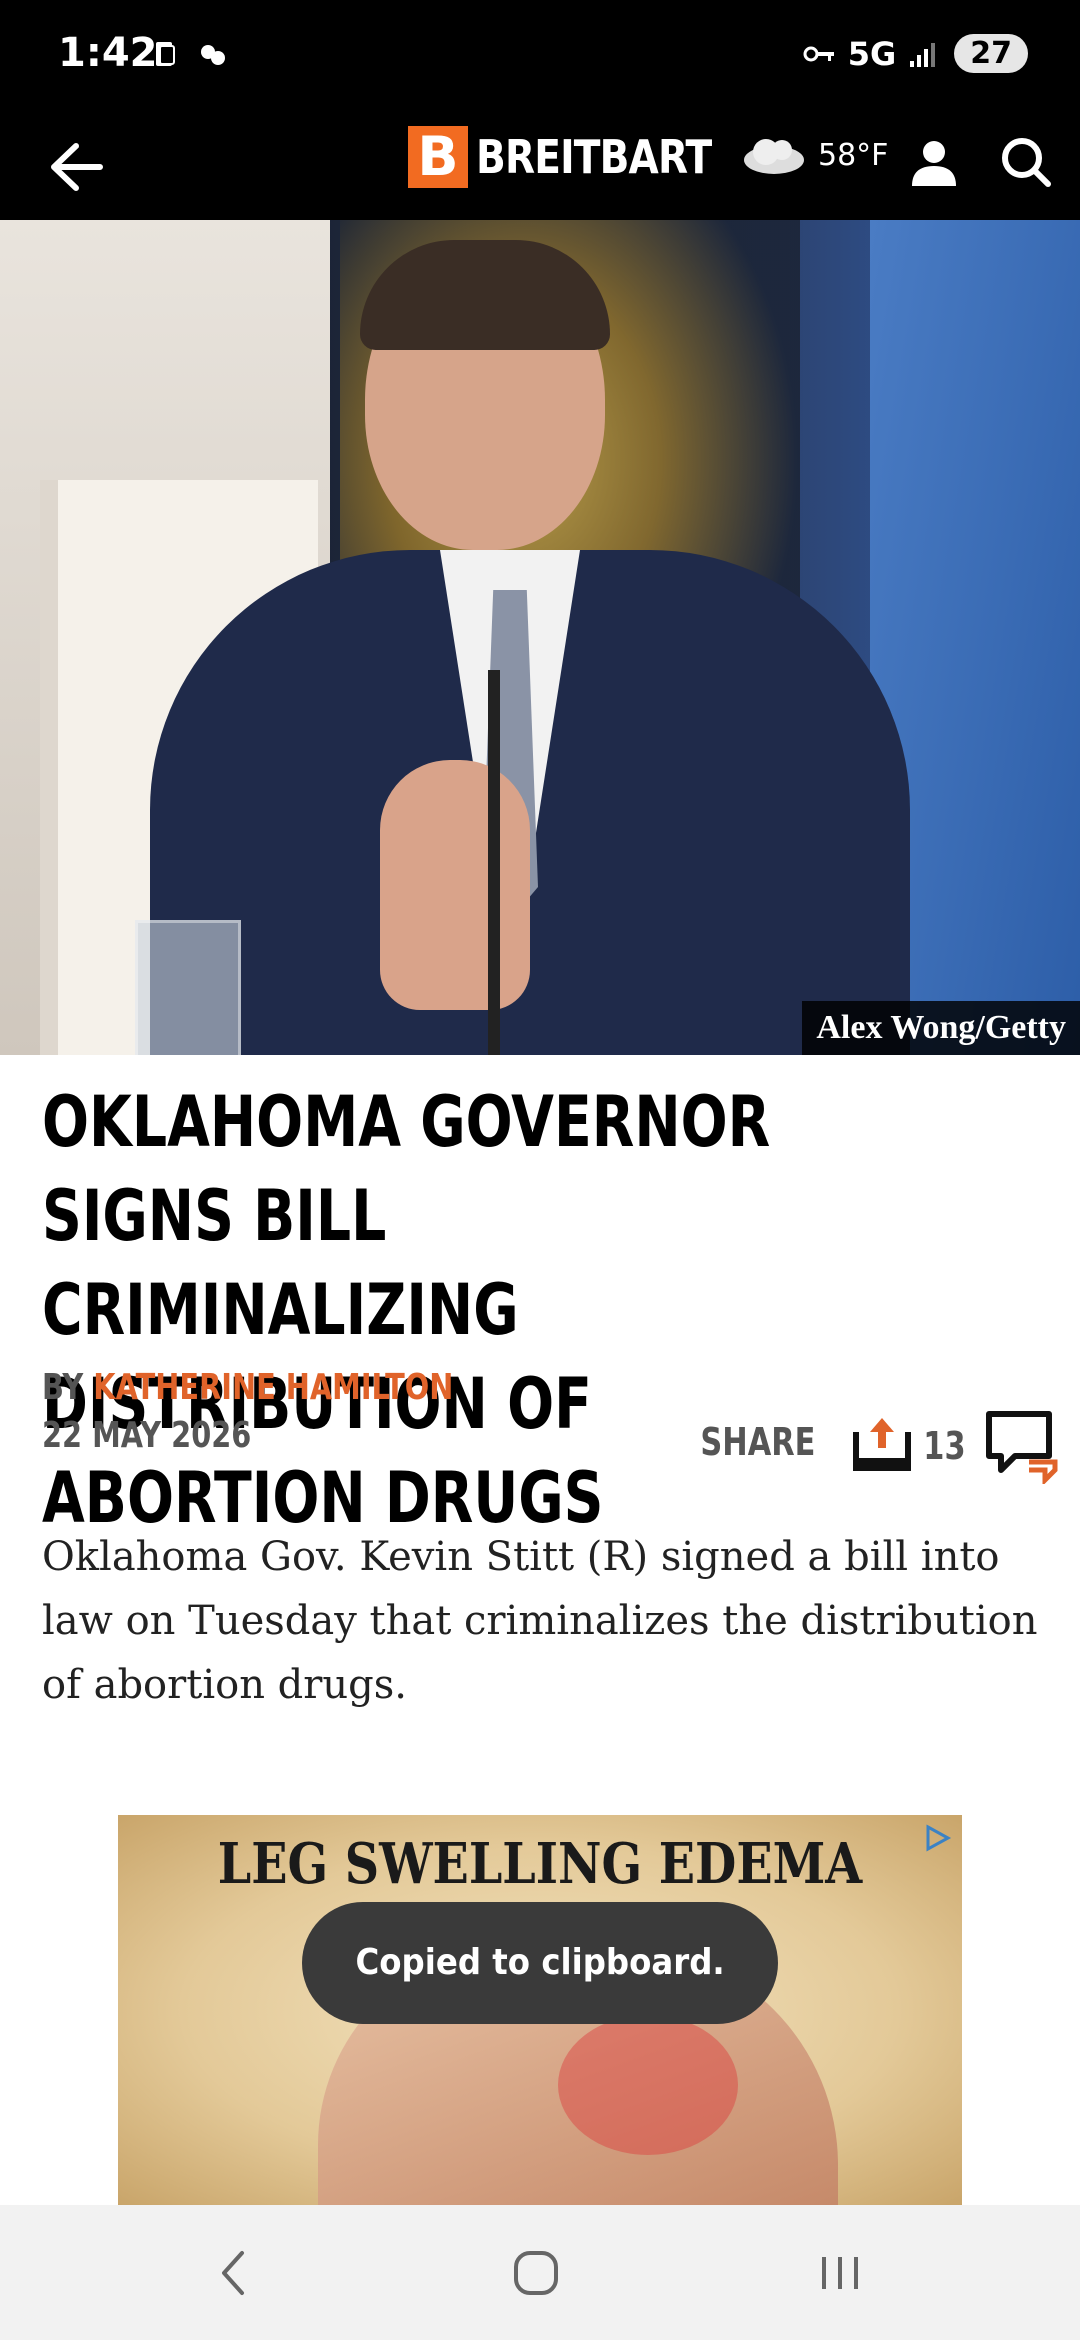  What do you see at coordinates (853, 155) in the screenshot?
I see `temperature: 58°F` at bounding box center [853, 155].